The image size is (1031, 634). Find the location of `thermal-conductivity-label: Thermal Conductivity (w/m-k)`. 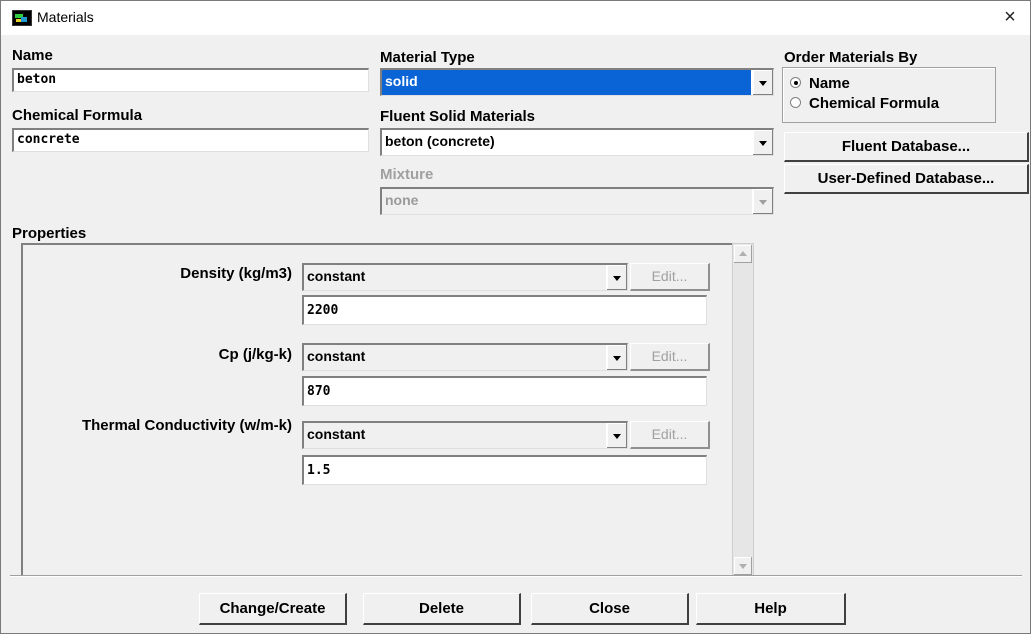

thermal-conductivity-label: Thermal Conductivity (w/m-k) is located at coordinates (186, 425).